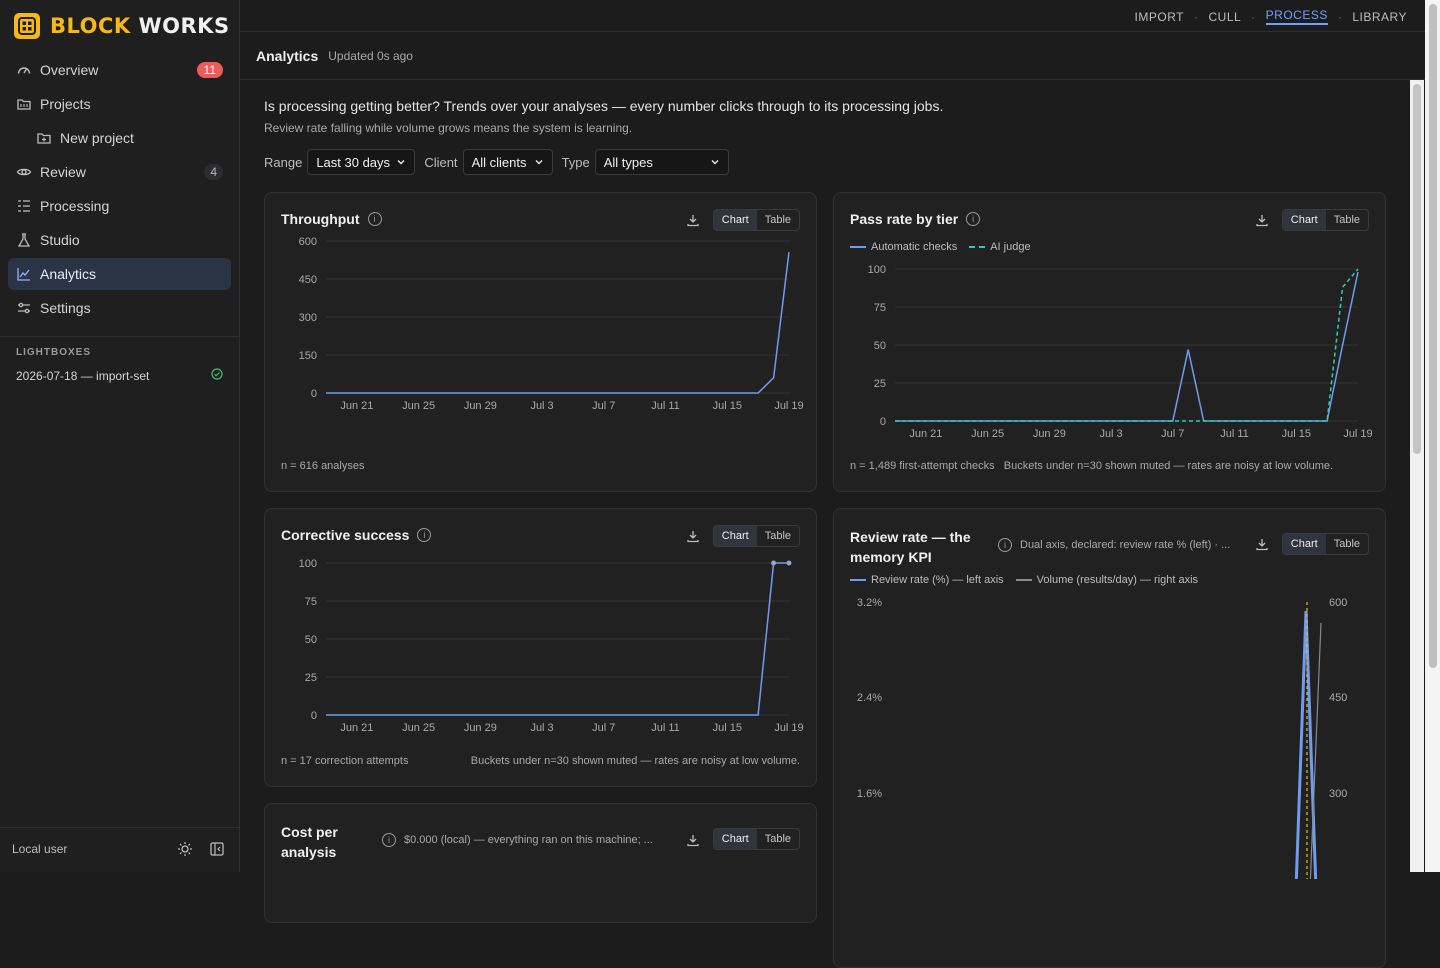 The height and width of the screenshot is (968, 1440). I want to click on list-icon, so click(24, 206).